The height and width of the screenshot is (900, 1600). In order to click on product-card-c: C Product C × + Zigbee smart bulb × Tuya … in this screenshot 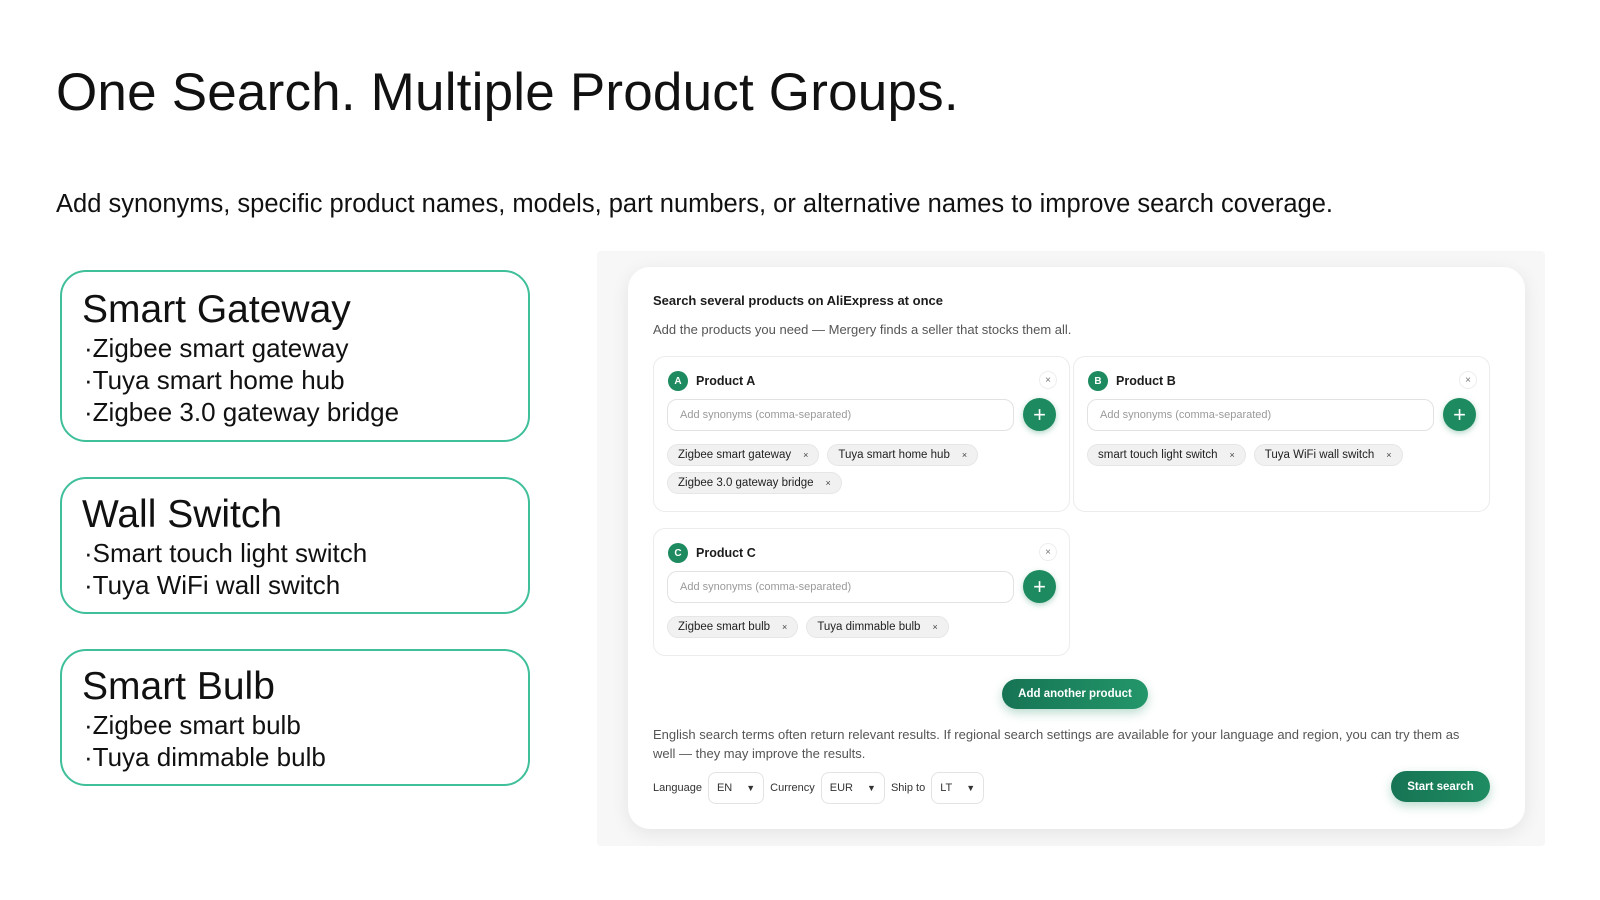, I will do `click(861, 592)`.